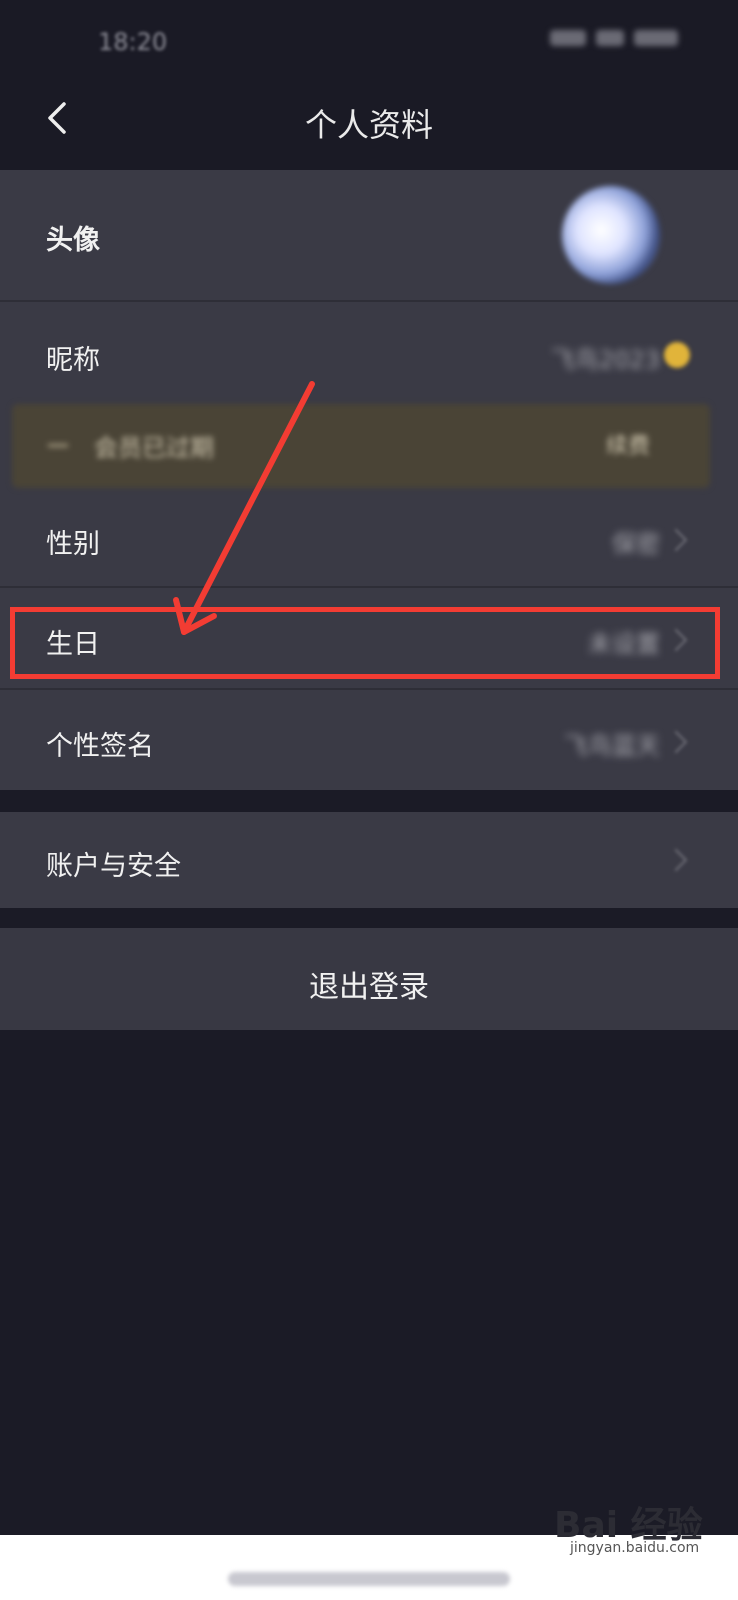  Describe the element at coordinates (369, 740) in the screenshot. I see `signature-row: 个性签名 飞鸟蓝天` at that location.